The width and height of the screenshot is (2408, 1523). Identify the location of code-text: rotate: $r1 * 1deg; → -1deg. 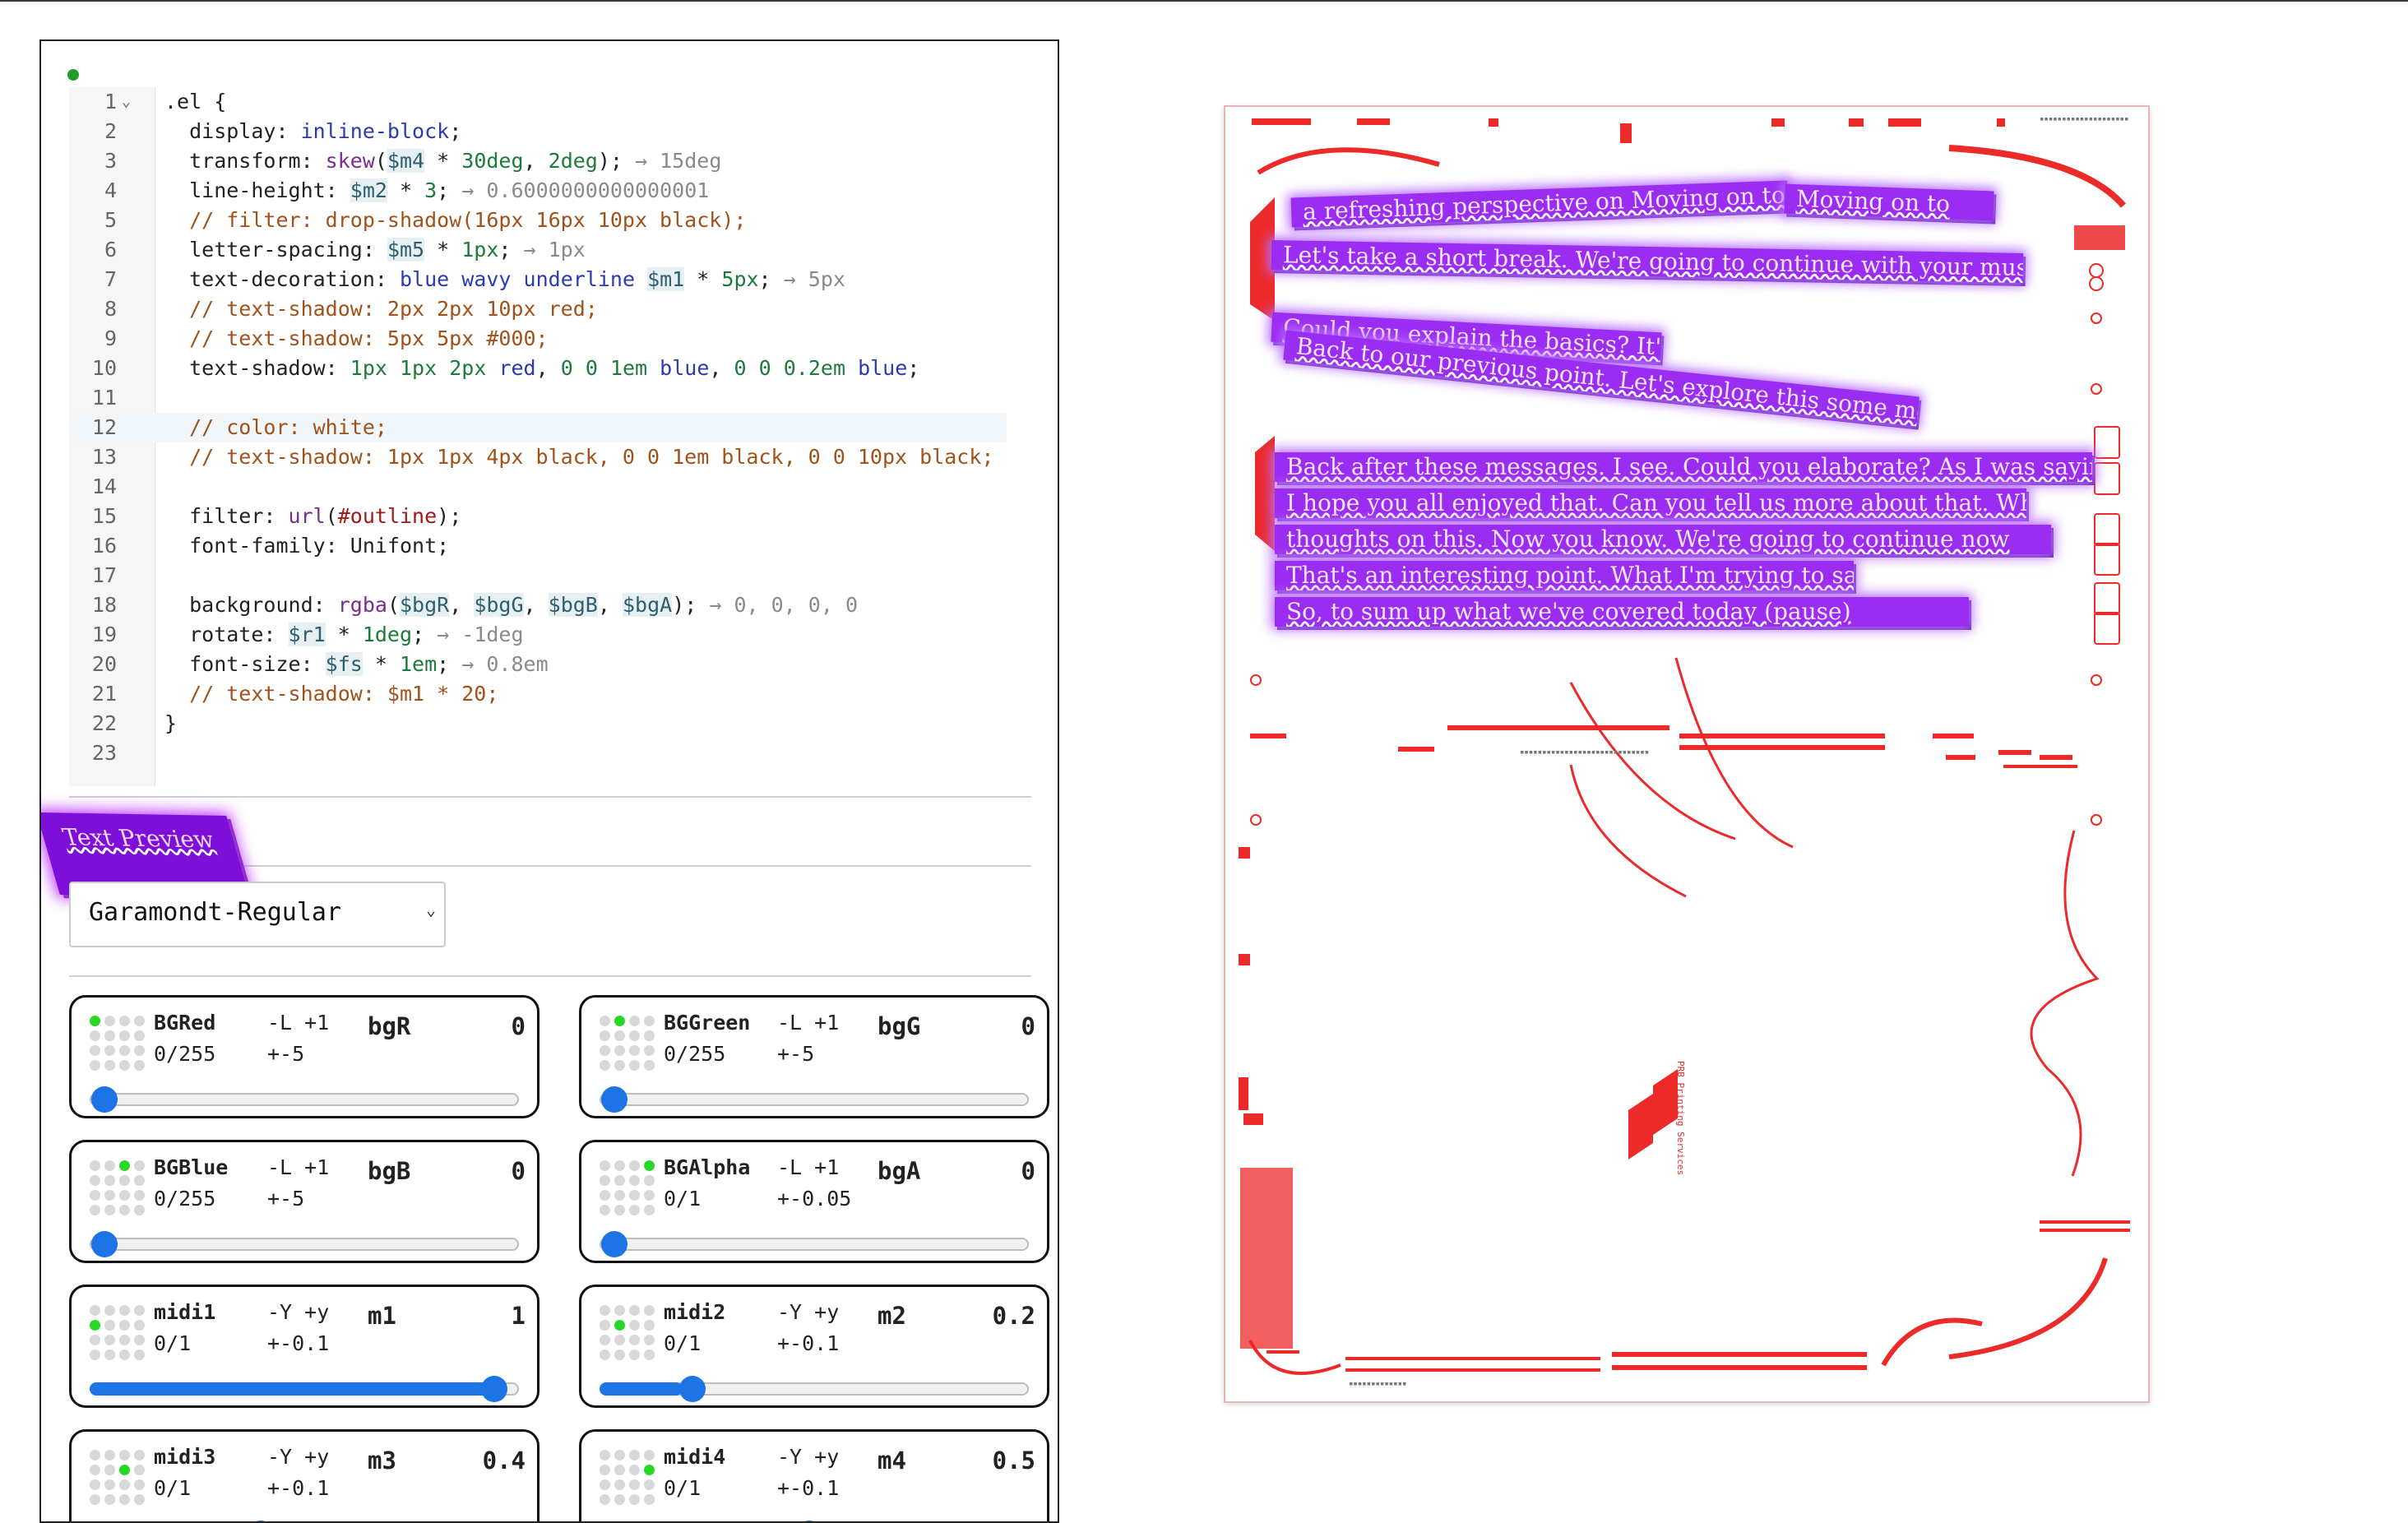
(344, 634).